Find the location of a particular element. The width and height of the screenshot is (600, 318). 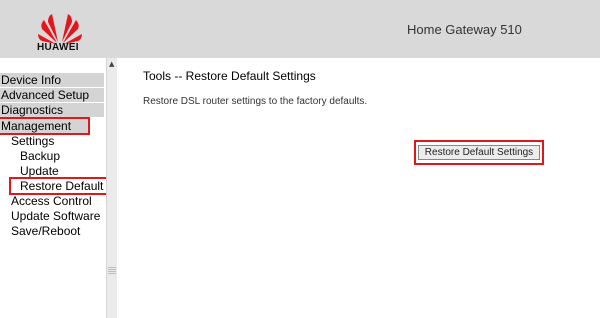

nav-restore-default: Restore Default is located at coordinates (59, 186).